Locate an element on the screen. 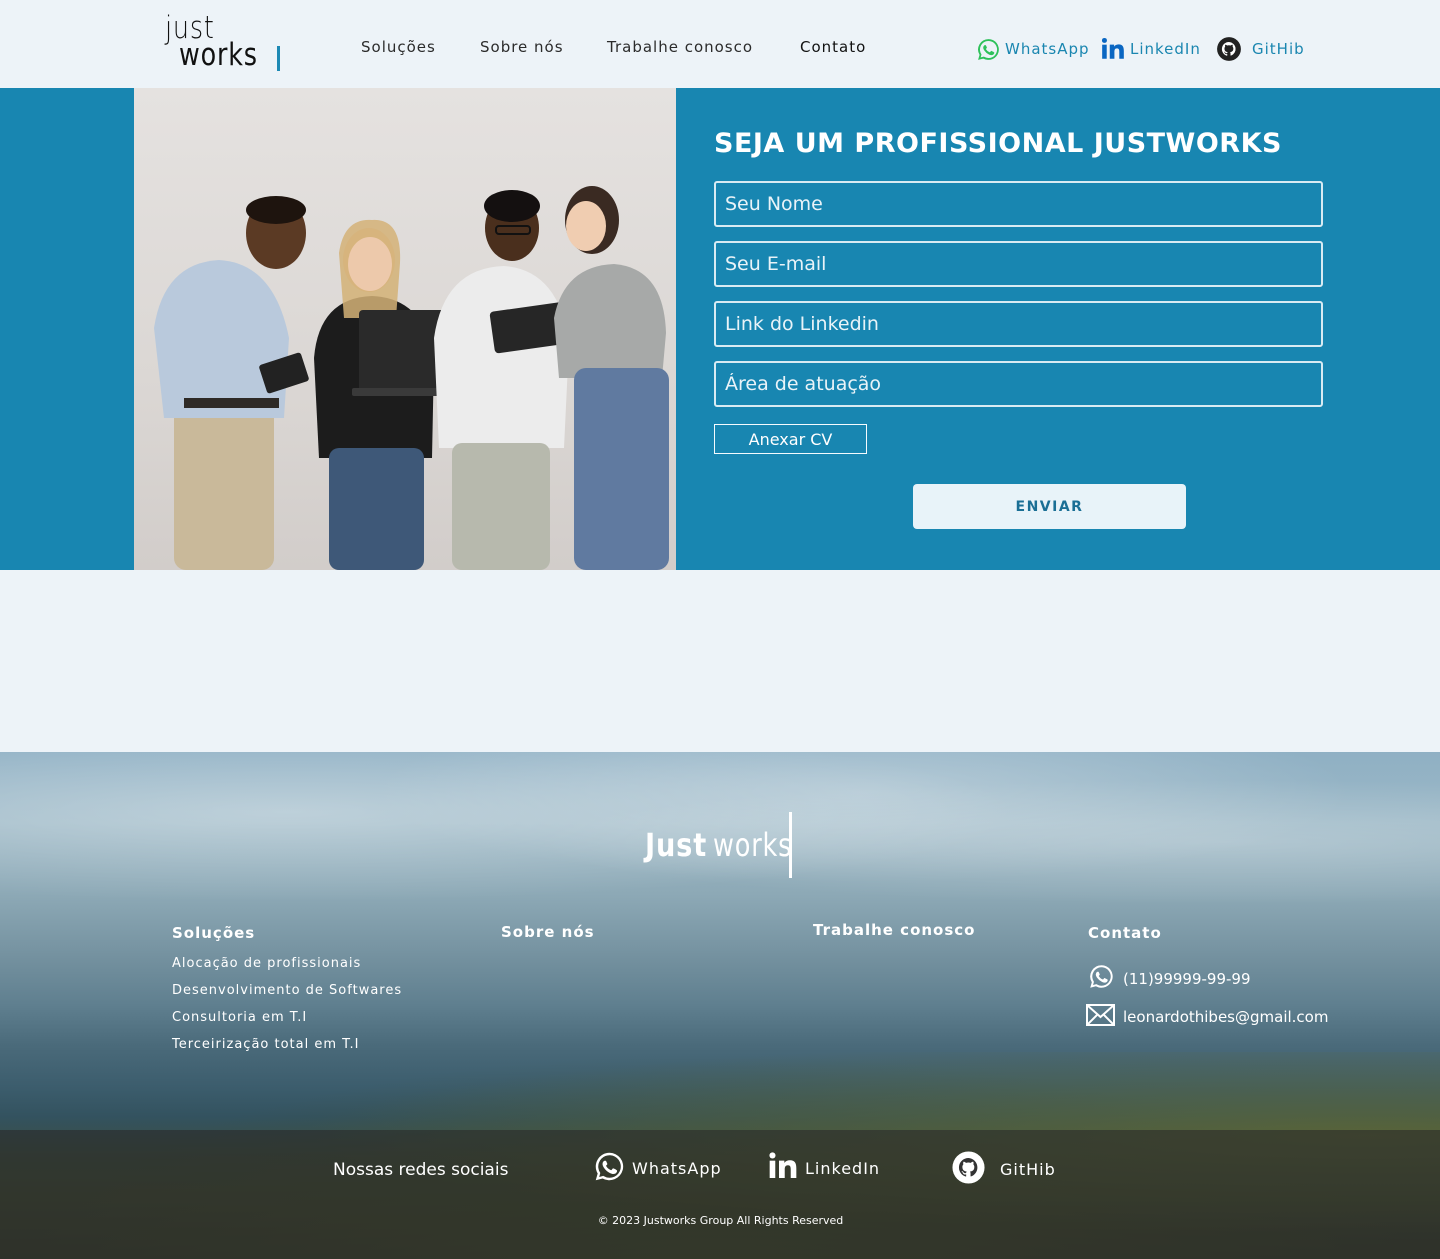 The image size is (1440, 1259). footer-whatsapp-link: WhatsApp is located at coordinates (657, 1168).